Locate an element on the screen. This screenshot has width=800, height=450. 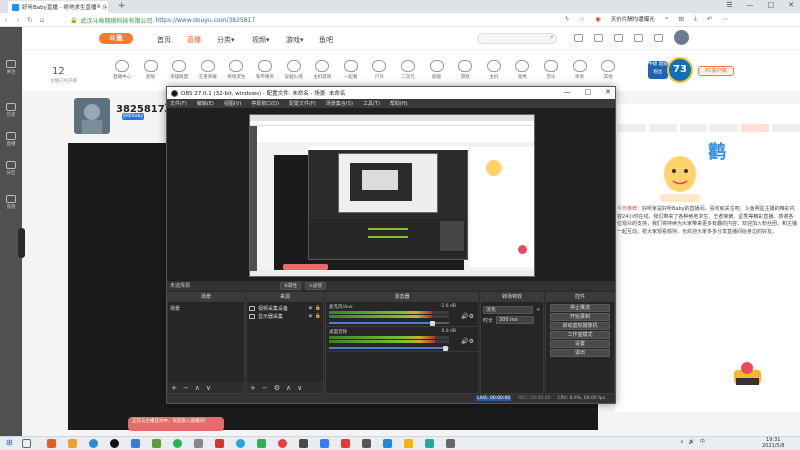
sidebar-item-history: 历史 is located at coordinates (11, 110).